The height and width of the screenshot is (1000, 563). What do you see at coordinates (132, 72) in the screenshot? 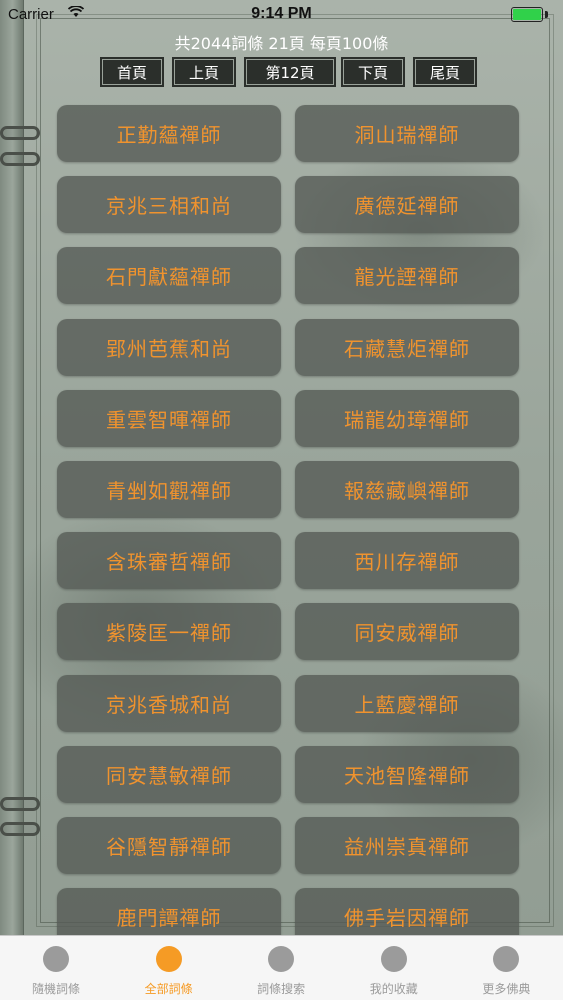
I see `first-page-button: 首頁` at bounding box center [132, 72].